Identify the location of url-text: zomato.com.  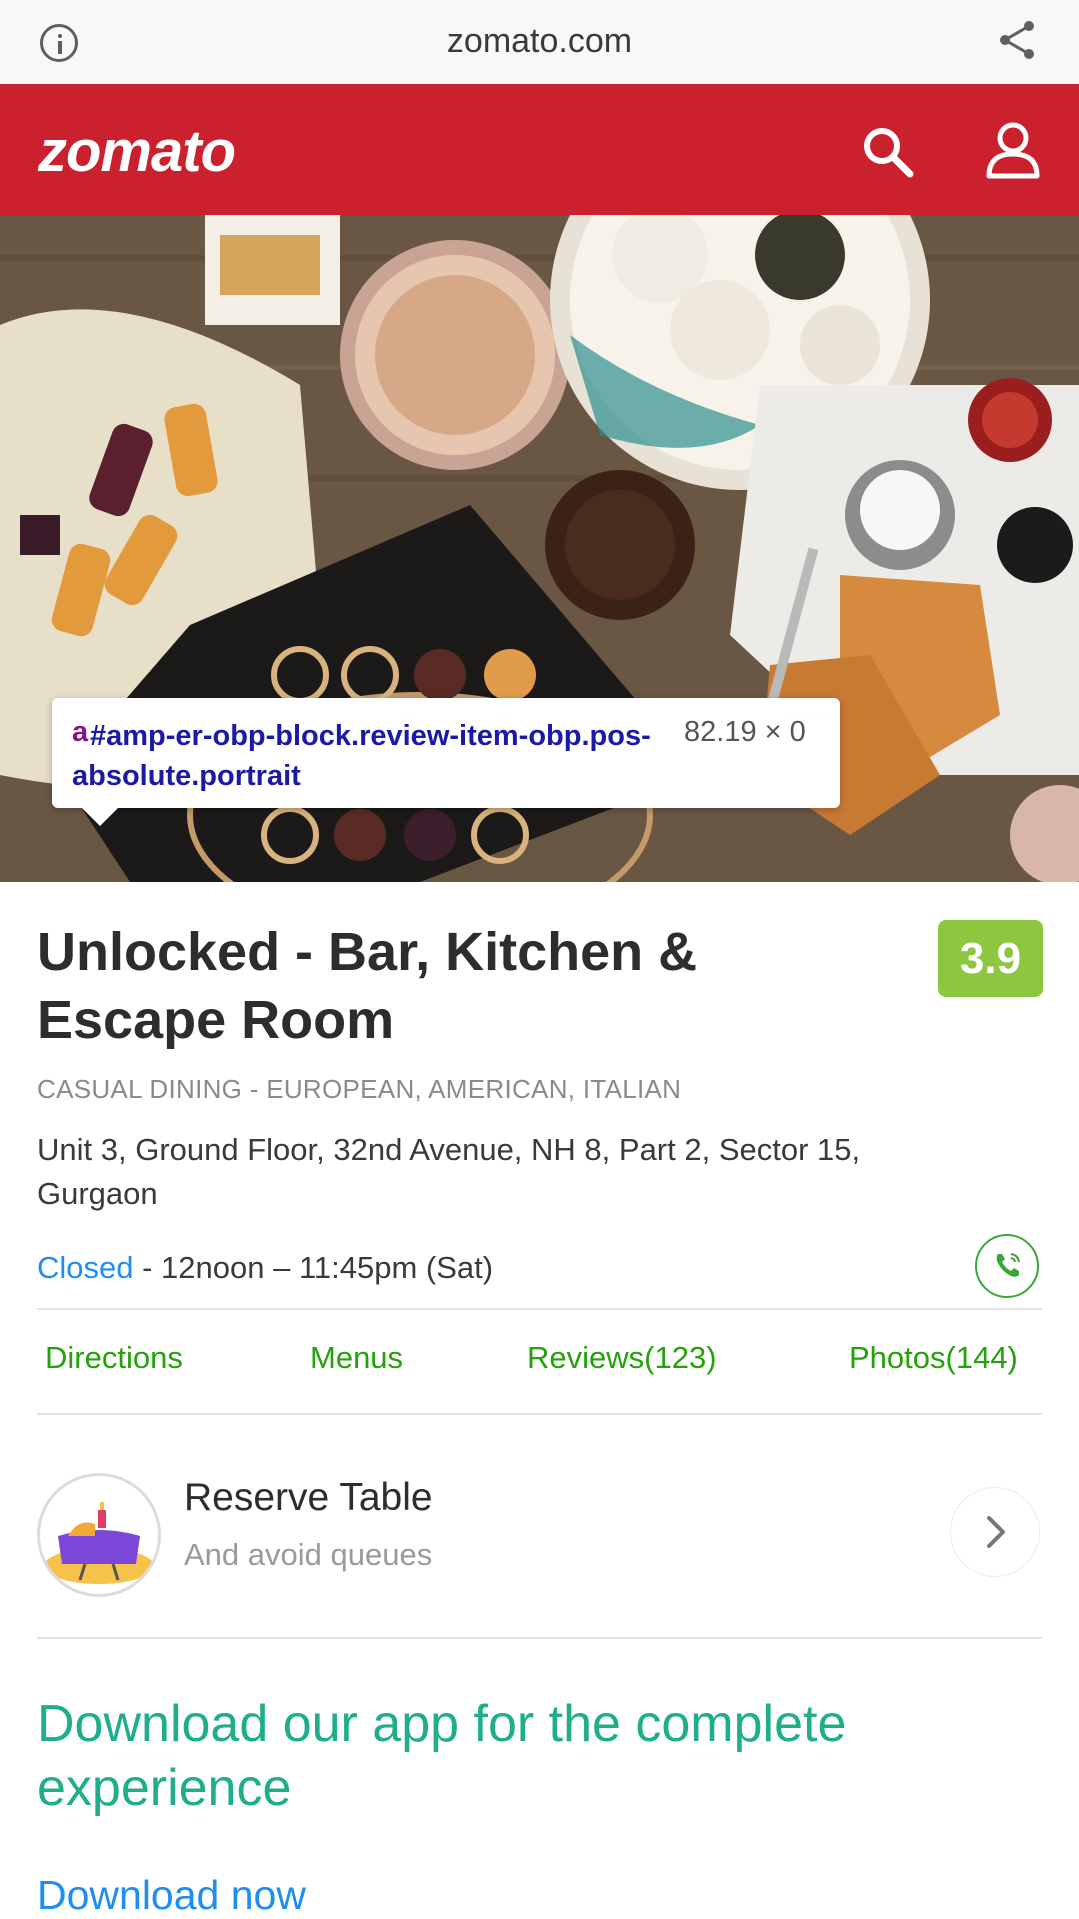
(539, 41).